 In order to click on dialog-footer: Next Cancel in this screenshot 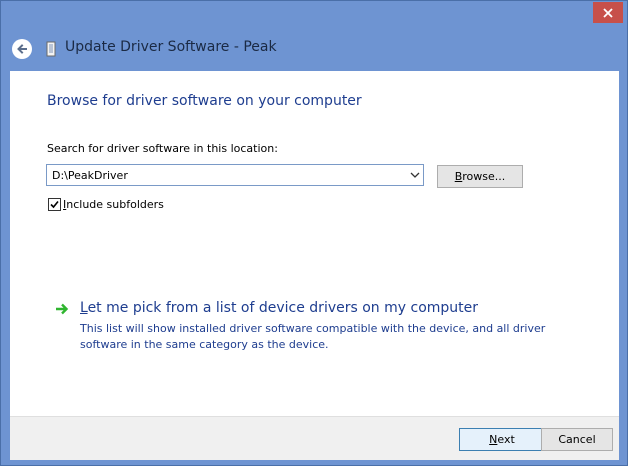, I will do `click(314, 438)`.